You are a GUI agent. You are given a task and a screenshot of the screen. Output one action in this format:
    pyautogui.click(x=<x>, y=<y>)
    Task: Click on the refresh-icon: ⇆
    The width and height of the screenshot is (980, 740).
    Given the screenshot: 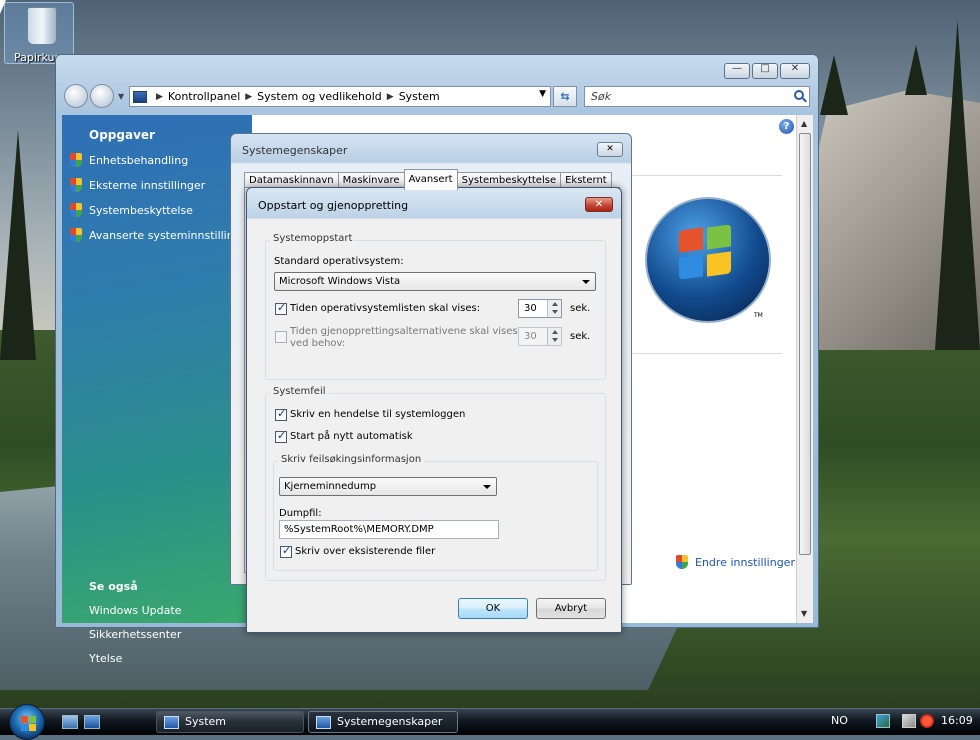 What is the action you would take?
    pyautogui.click(x=565, y=96)
    